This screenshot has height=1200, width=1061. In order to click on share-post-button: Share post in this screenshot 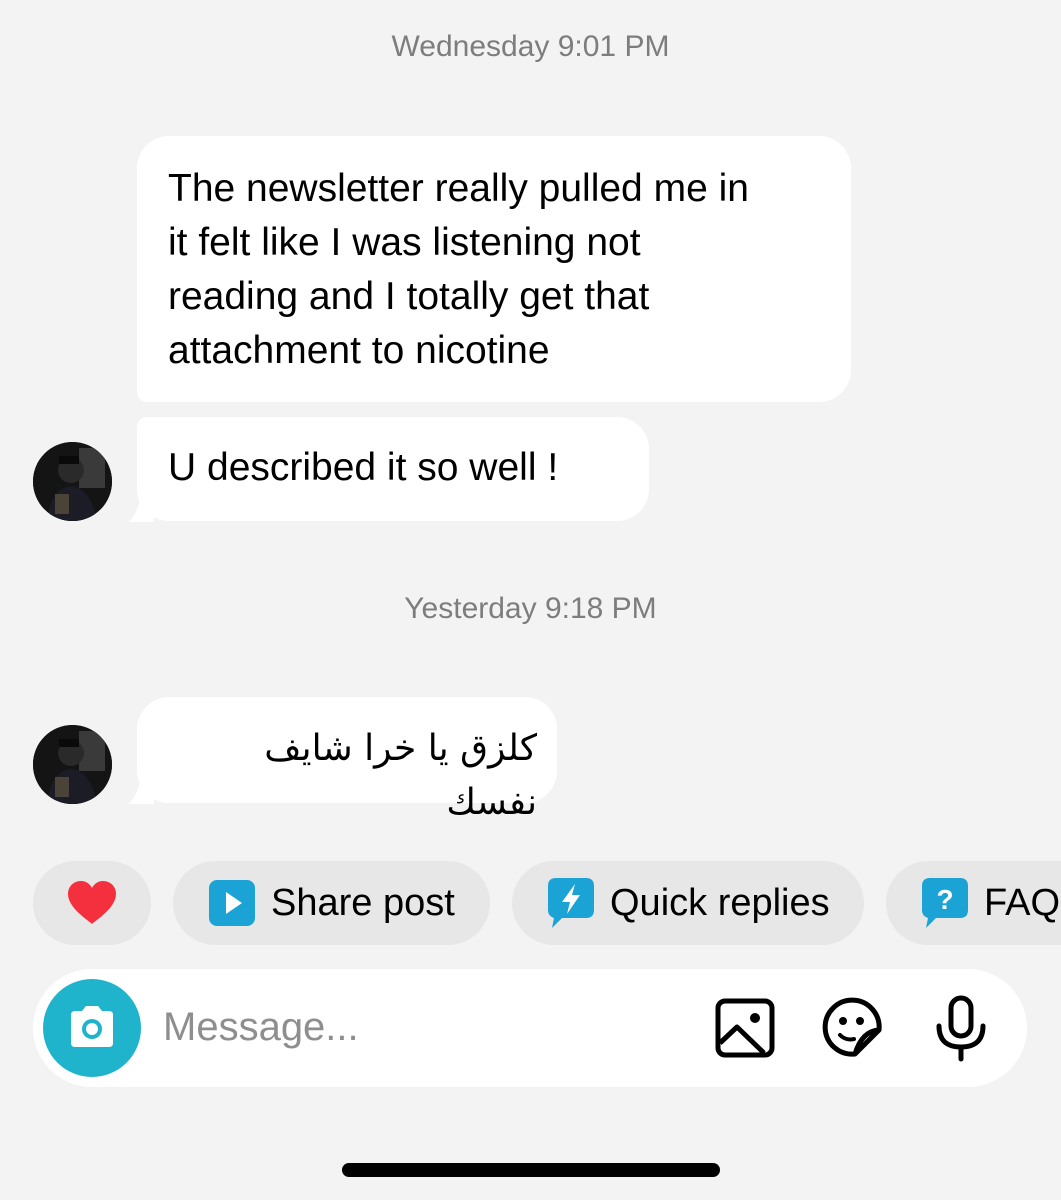, I will do `click(331, 903)`.